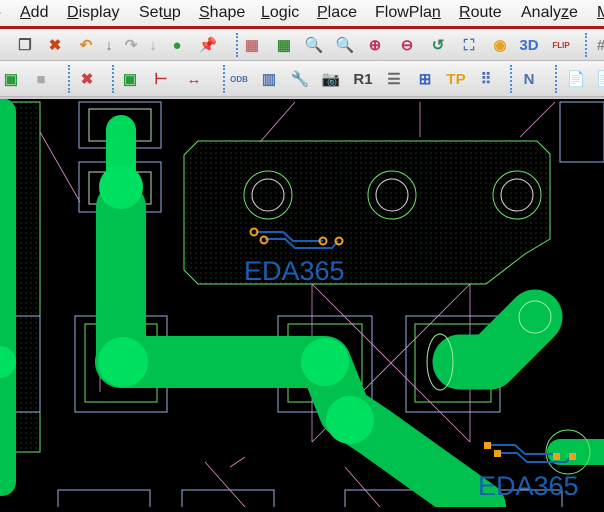 This screenshot has height=512, width=604. What do you see at coordinates (342, 12) in the screenshot?
I see `menu-label-rest: lace` at bounding box center [342, 12].